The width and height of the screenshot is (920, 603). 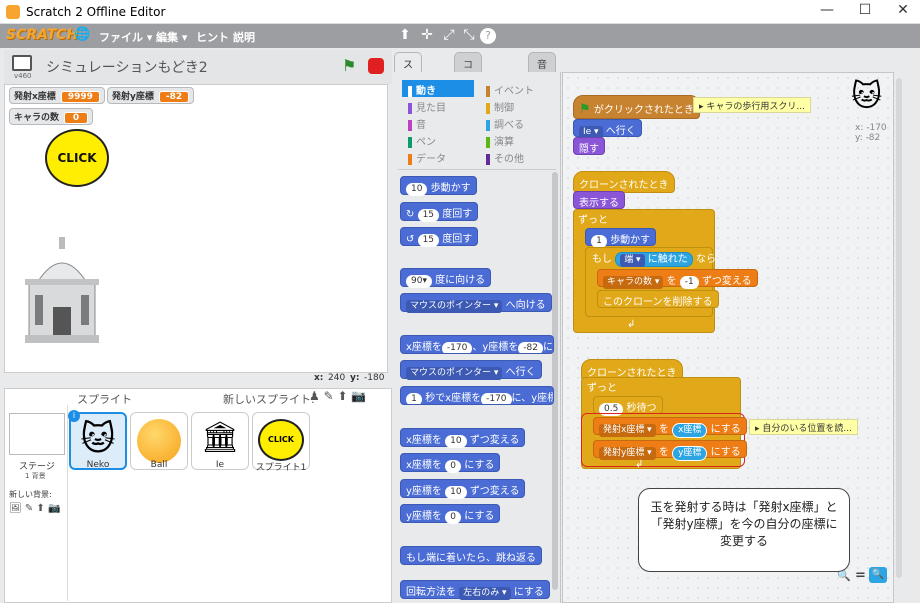 I want to click on cat-icon: 🐱, so click(x=98, y=439).